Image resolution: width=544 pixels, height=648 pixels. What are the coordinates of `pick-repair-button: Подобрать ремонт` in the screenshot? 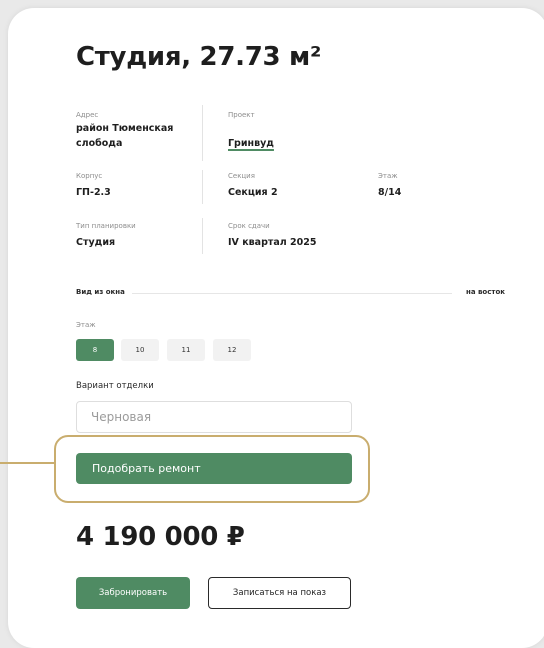 It's located at (214, 468).